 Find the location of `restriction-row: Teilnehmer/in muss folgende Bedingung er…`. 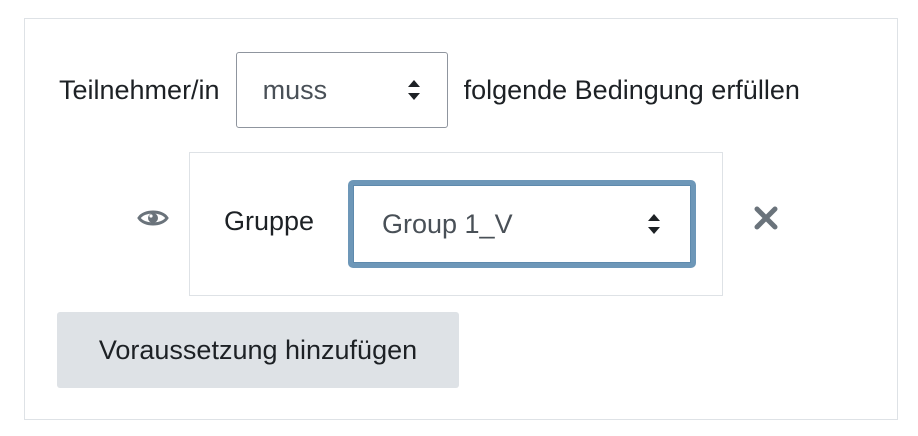

restriction-row: Teilnehmer/in muss folgende Bedingung er… is located at coordinates (429, 90).